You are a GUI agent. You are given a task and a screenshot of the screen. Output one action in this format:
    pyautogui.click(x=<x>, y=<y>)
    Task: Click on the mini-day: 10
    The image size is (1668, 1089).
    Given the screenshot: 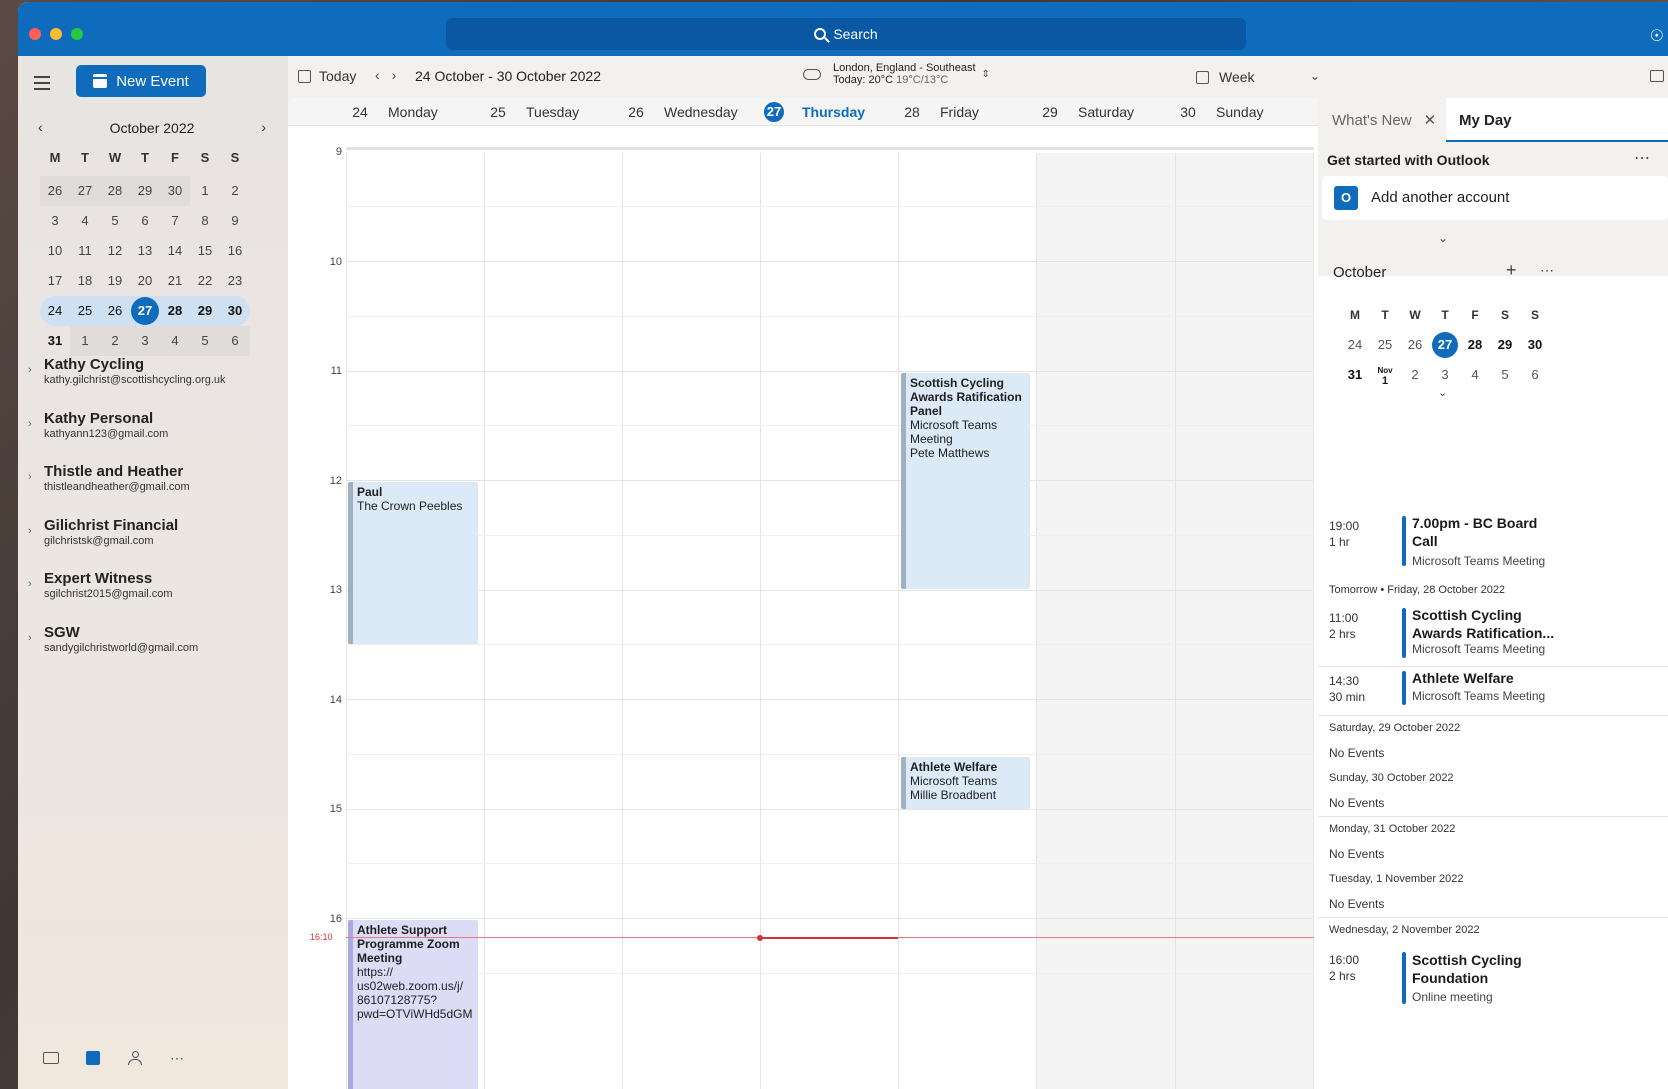 What is the action you would take?
    pyautogui.click(x=55, y=251)
    